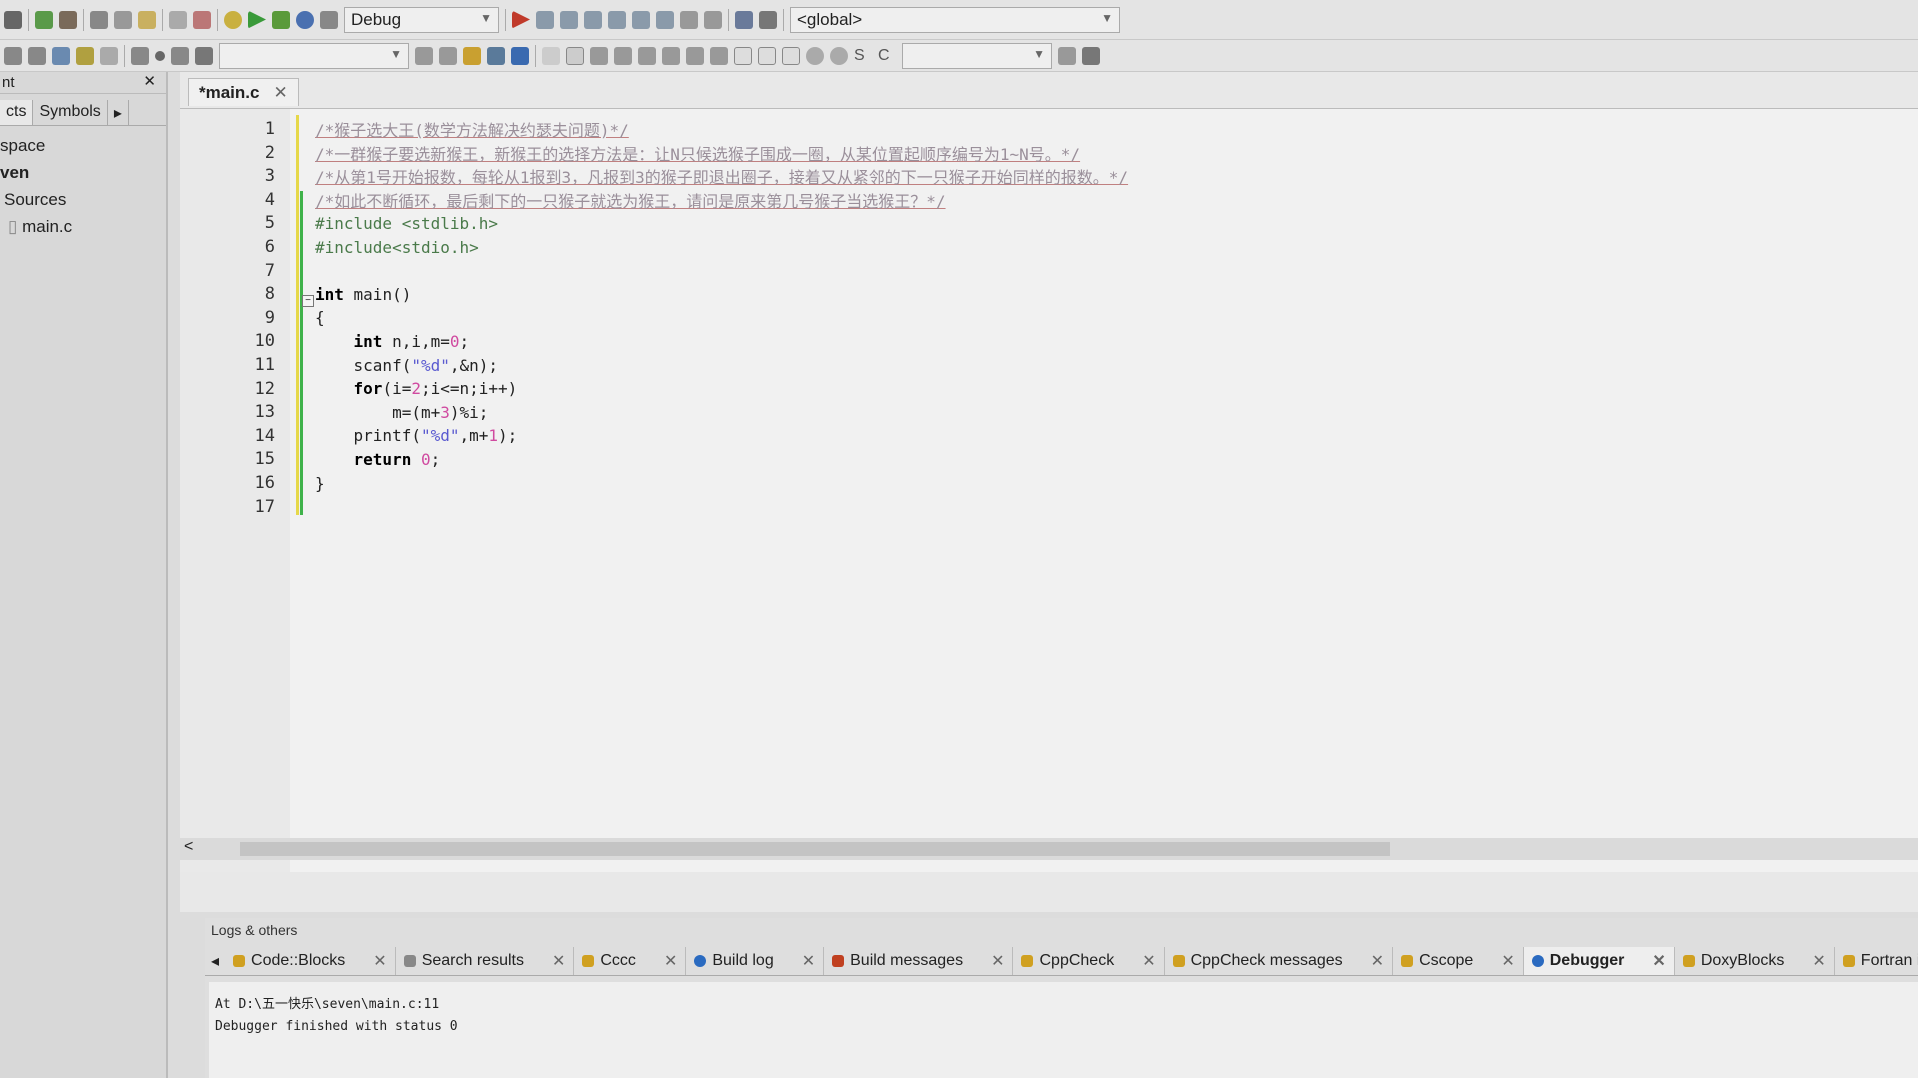  What do you see at coordinates (815, 849) in the screenshot?
I see `scroll-thumb` at bounding box center [815, 849].